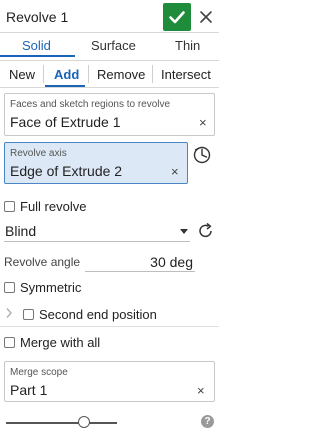 This screenshot has width=320, height=432. I want to click on faces-field-label: Faces and sketch regions to revolve, so click(90, 104).